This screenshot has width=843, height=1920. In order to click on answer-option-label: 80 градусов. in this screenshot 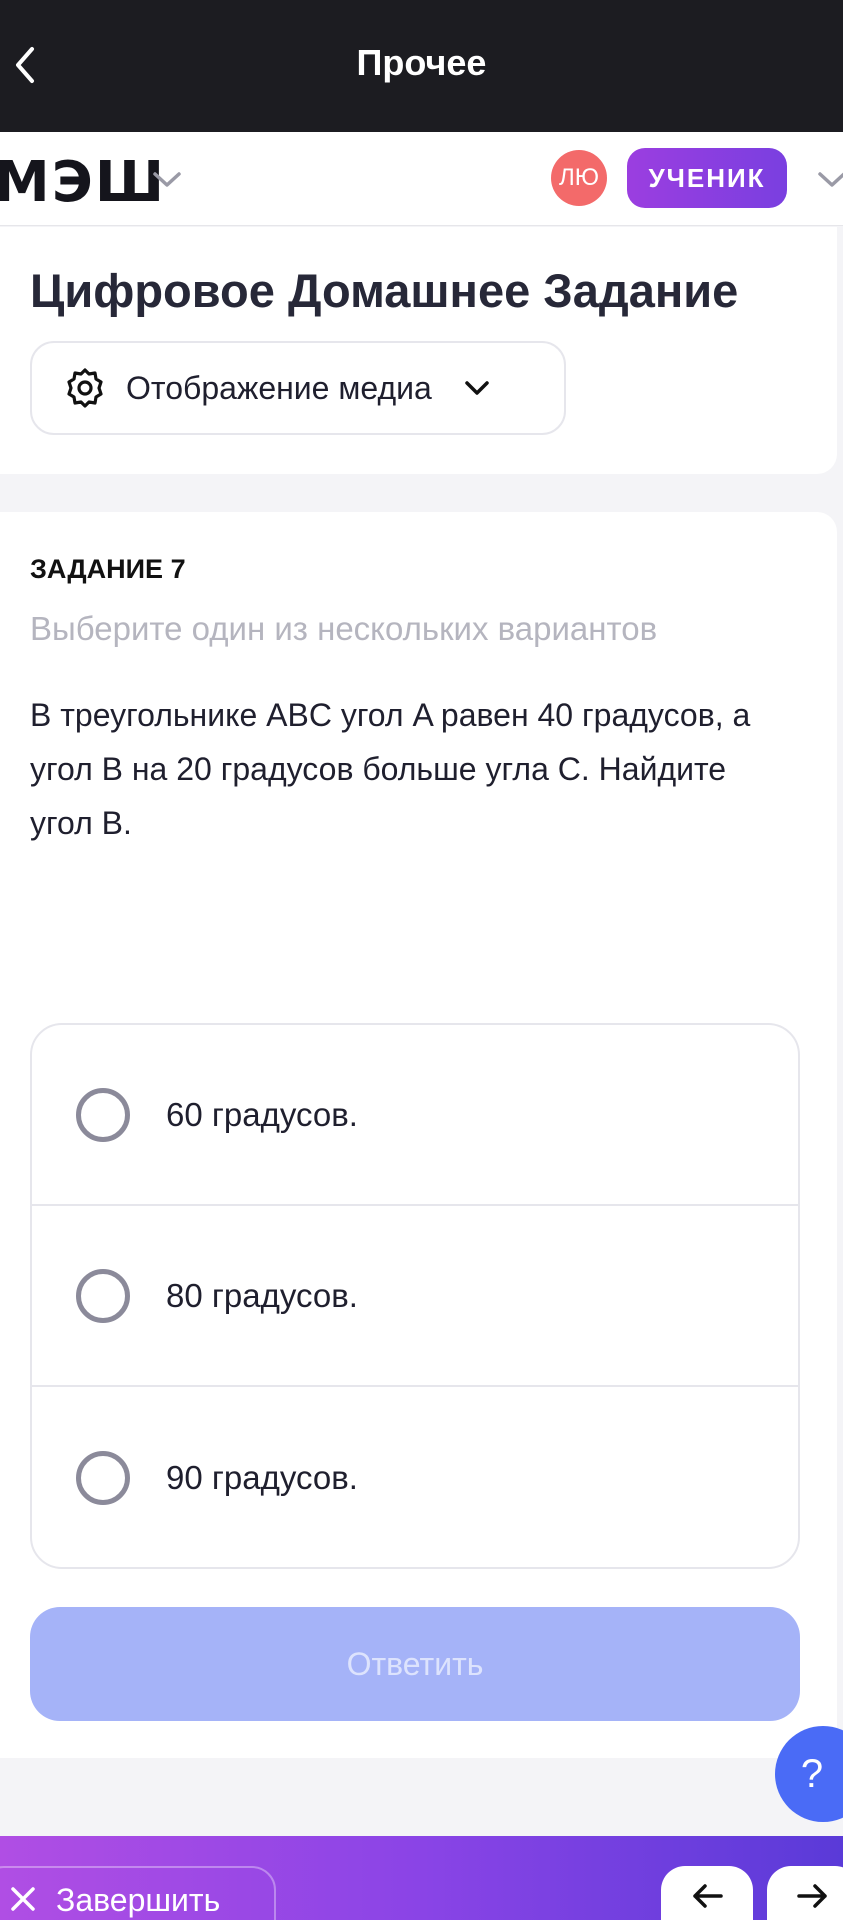, I will do `click(262, 1295)`.